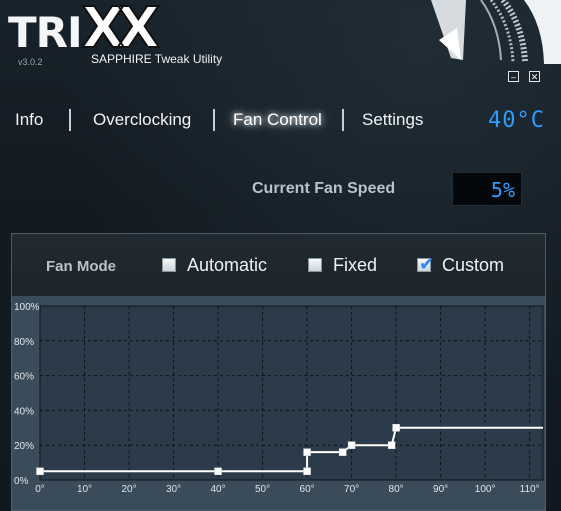 The width and height of the screenshot is (561, 511). I want to click on fan-speed-display: 5%, so click(487, 189).